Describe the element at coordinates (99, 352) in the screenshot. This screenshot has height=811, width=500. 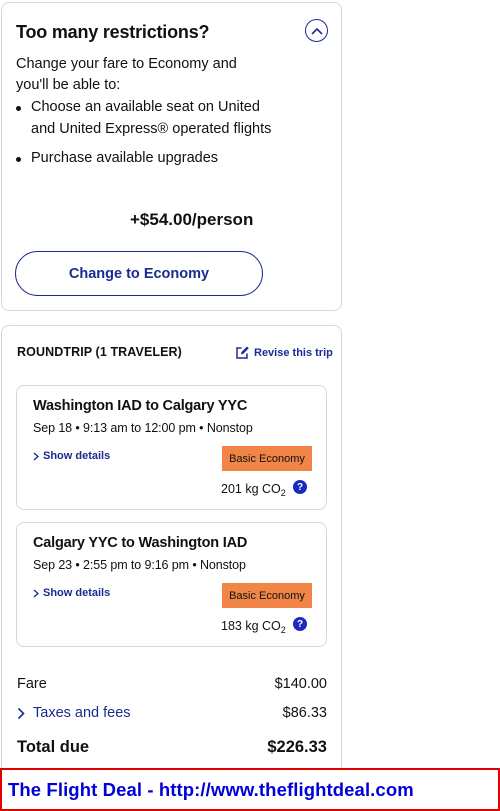
I see `trip-header: ROUNDTRIP (1 TRAVELER)` at that location.